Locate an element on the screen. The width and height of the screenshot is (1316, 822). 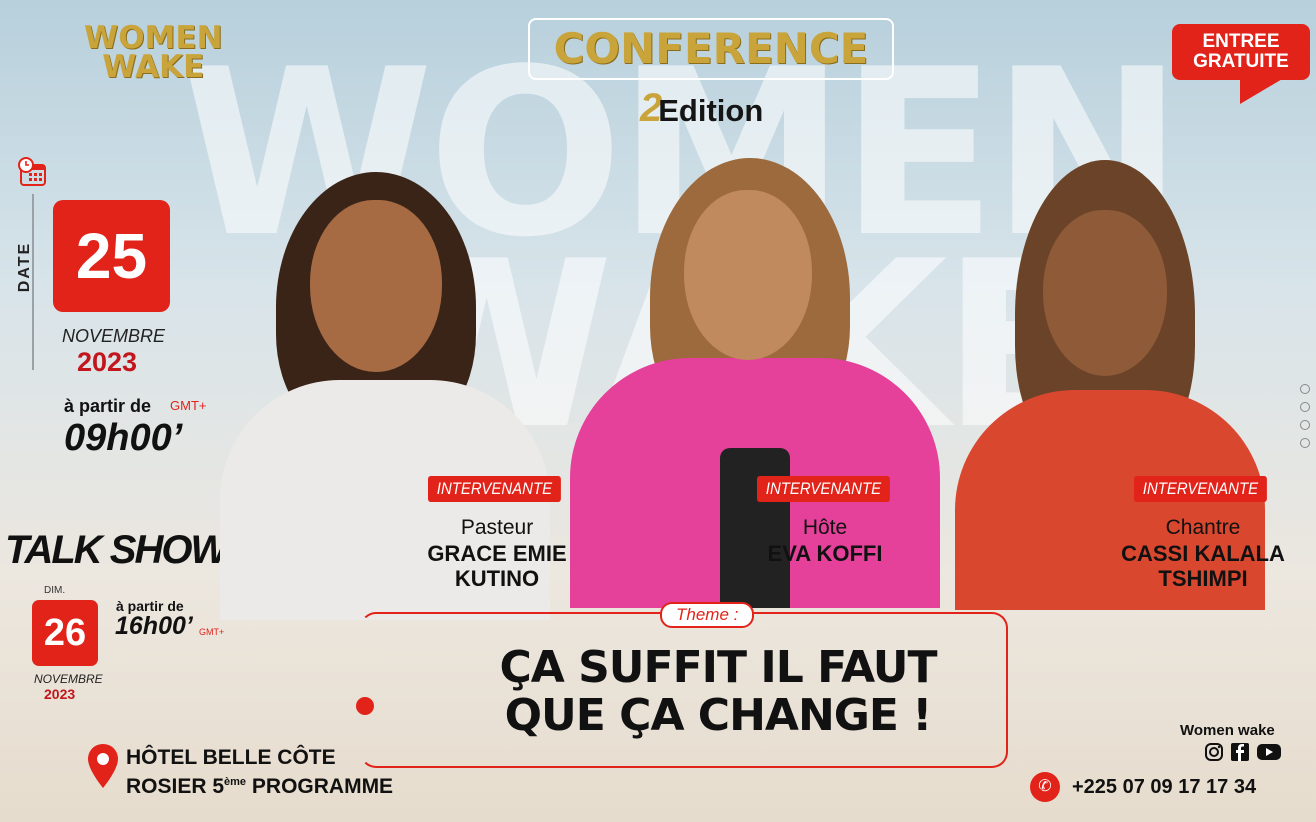
speaker-3-name-line-2: TSHIMPI is located at coordinates (1203, 578).